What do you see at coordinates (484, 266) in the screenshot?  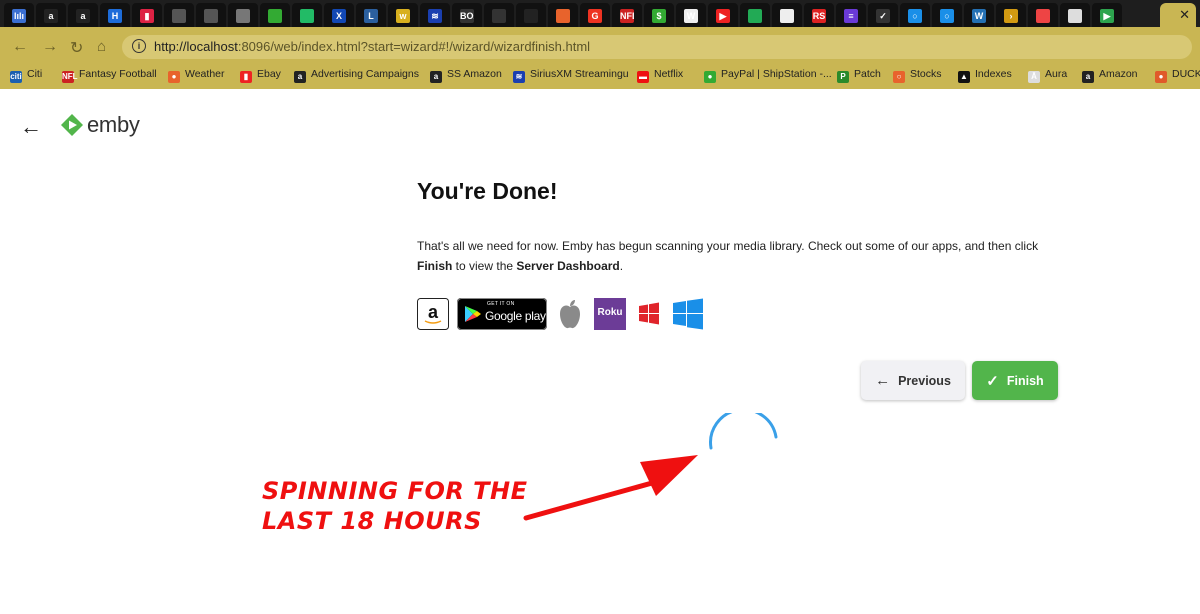 I see `desc-text-2: to view the` at bounding box center [484, 266].